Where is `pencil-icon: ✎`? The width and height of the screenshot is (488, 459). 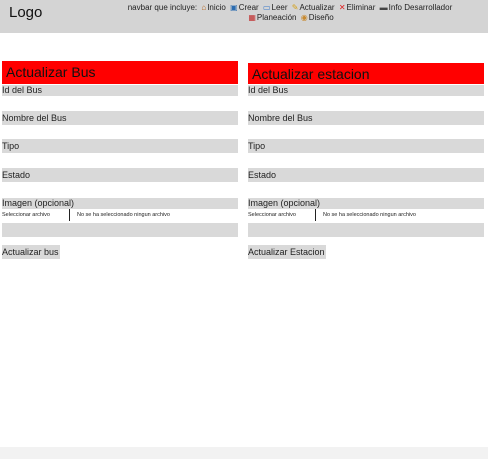
pencil-icon: ✎ is located at coordinates (295, 7).